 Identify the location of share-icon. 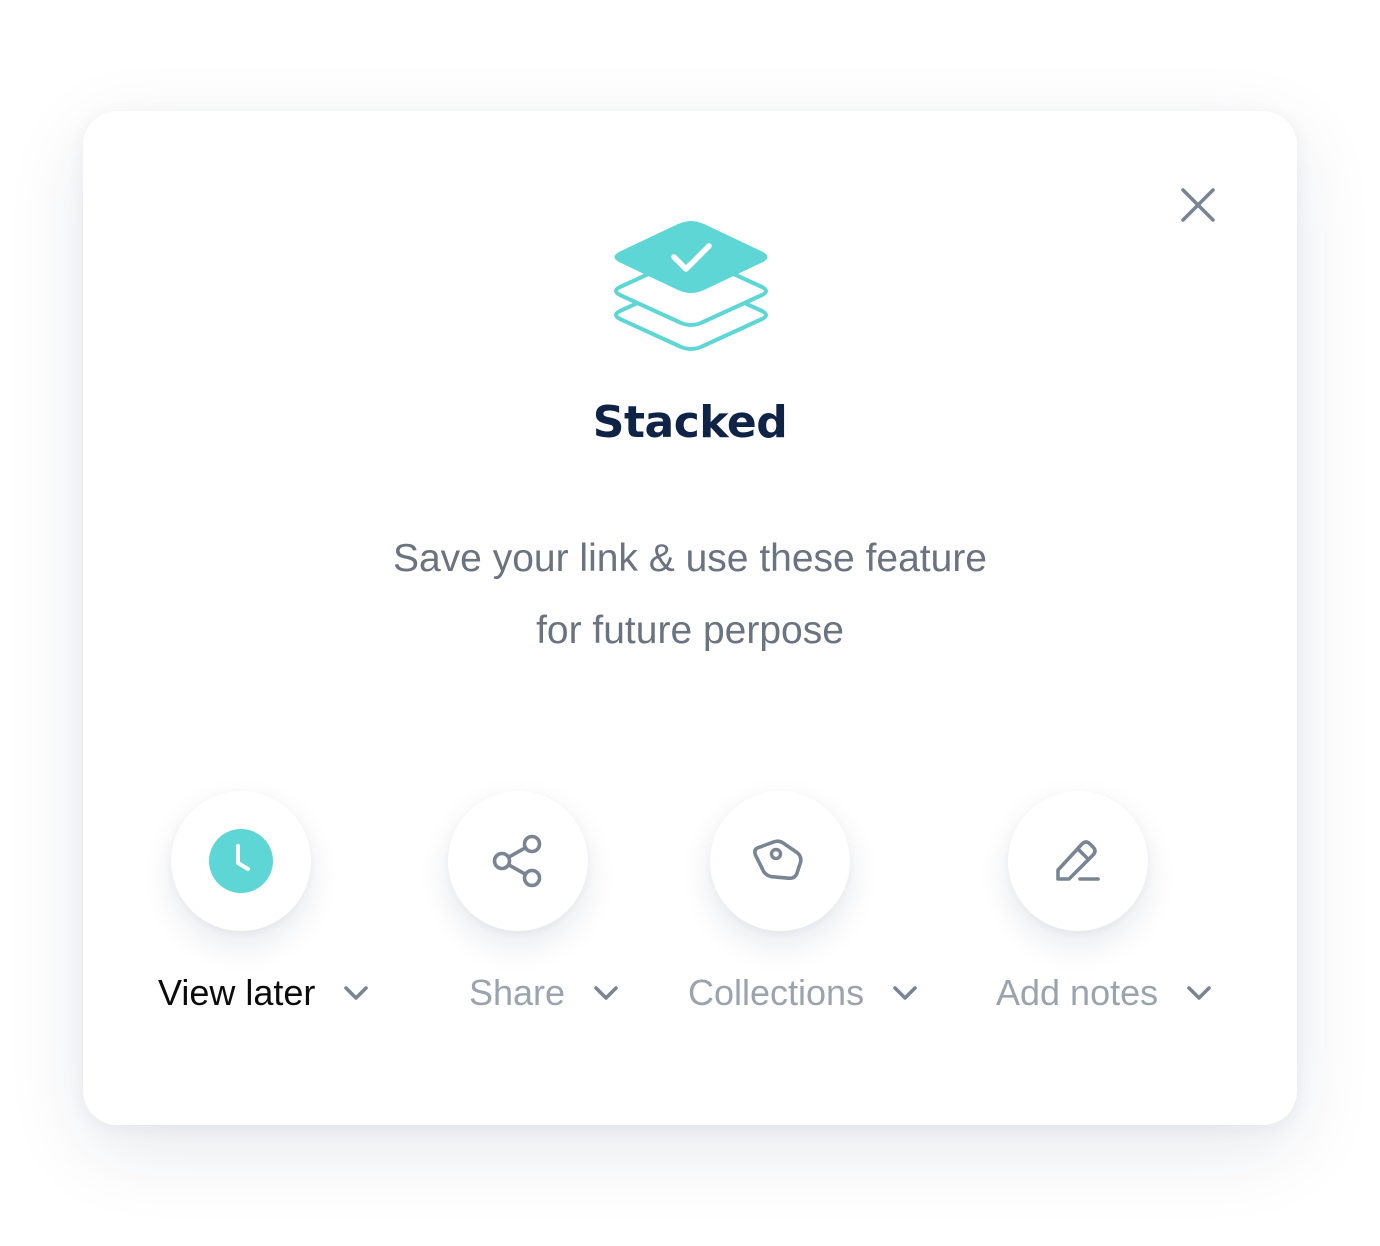
(517, 861).